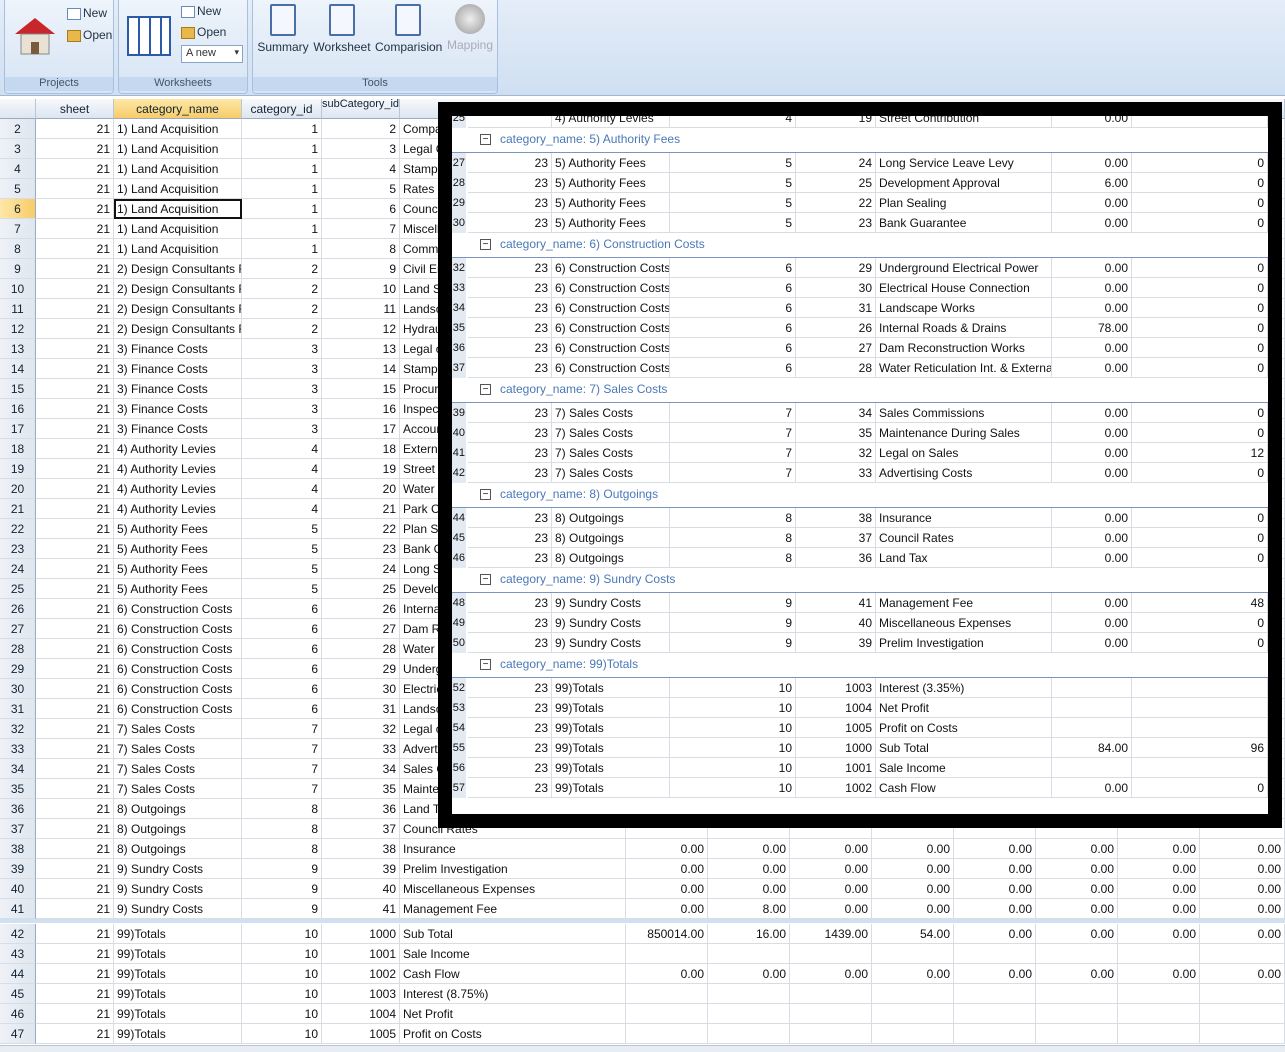 The height and width of the screenshot is (1052, 1285). Describe the element at coordinates (361, 609) in the screenshot. I see `table-cell: 26` at that location.